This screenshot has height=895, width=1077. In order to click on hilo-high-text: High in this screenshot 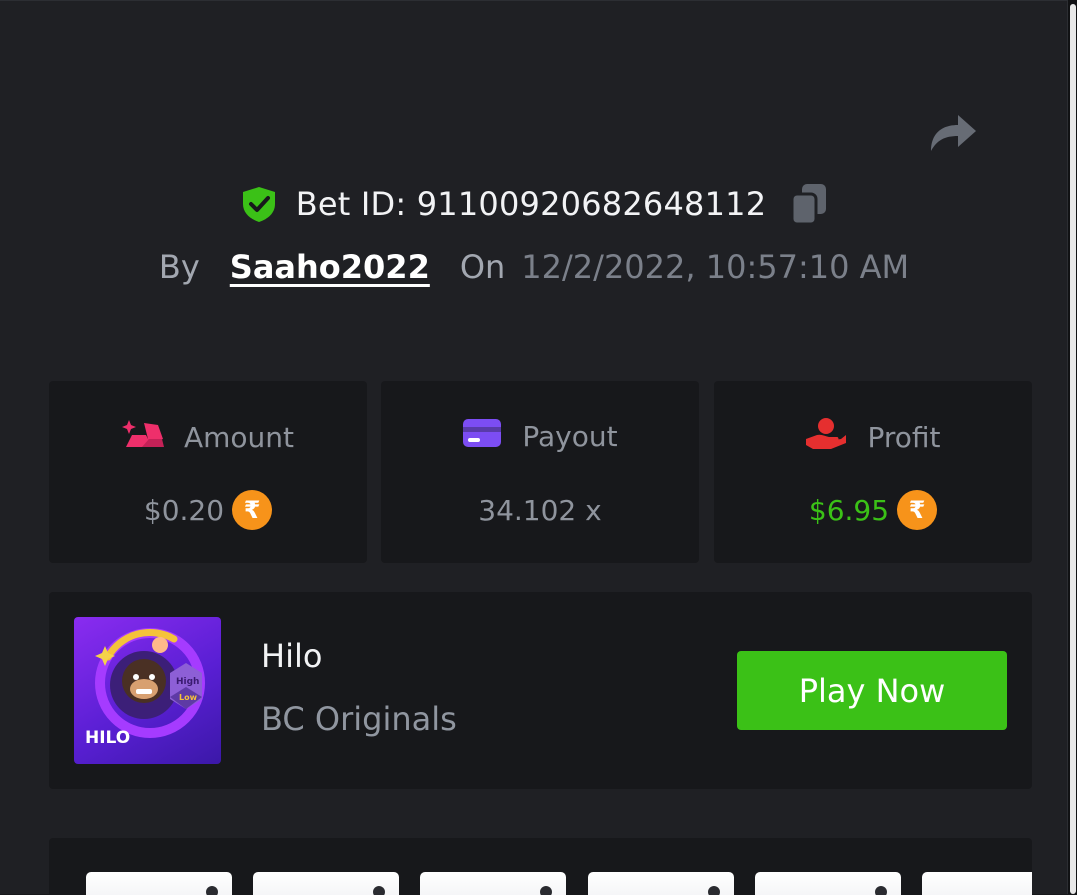, I will do `click(188, 682)`.